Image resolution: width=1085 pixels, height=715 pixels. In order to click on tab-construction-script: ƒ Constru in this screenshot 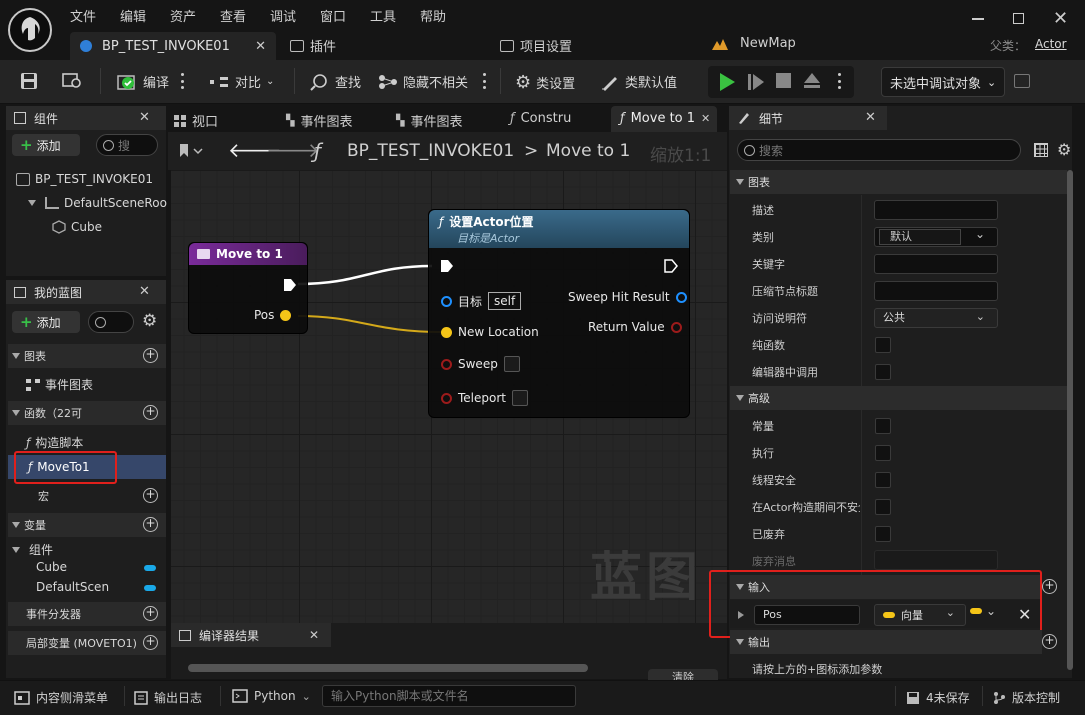, I will do `click(540, 118)`.